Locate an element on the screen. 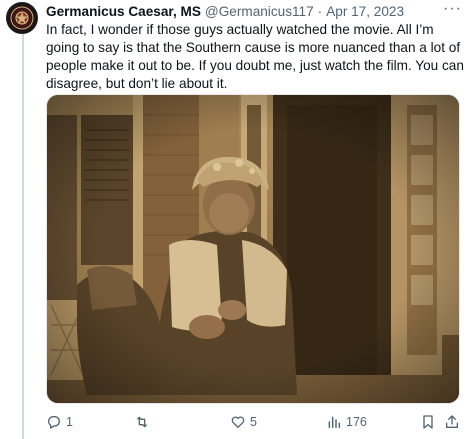  thread-rail is located at coordinates (23, 236).